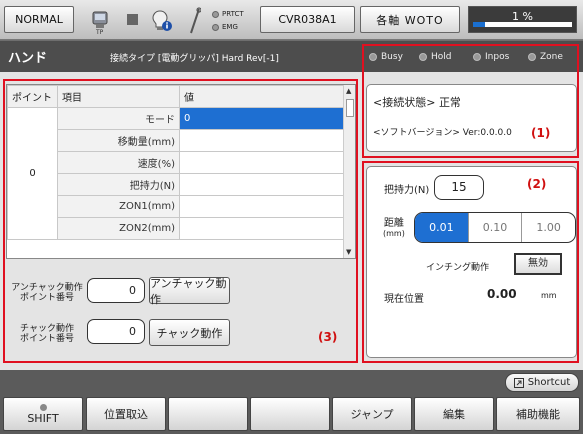 This screenshot has width=583, height=434. I want to click on f4-jump-key: ジャンプ, so click(372, 414).